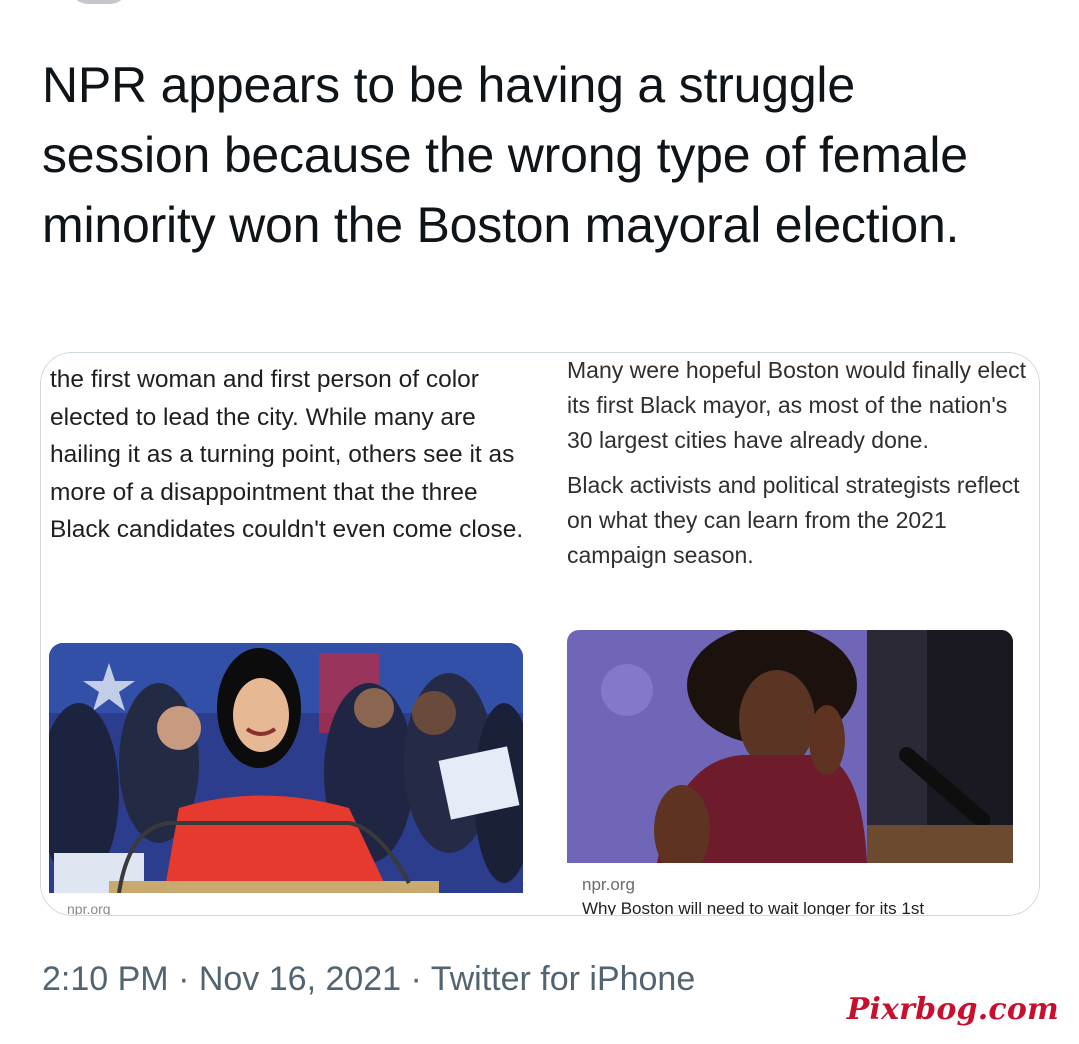 The height and width of the screenshot is (1044, 1079). I want to click on card-divider, so click(540, 634).